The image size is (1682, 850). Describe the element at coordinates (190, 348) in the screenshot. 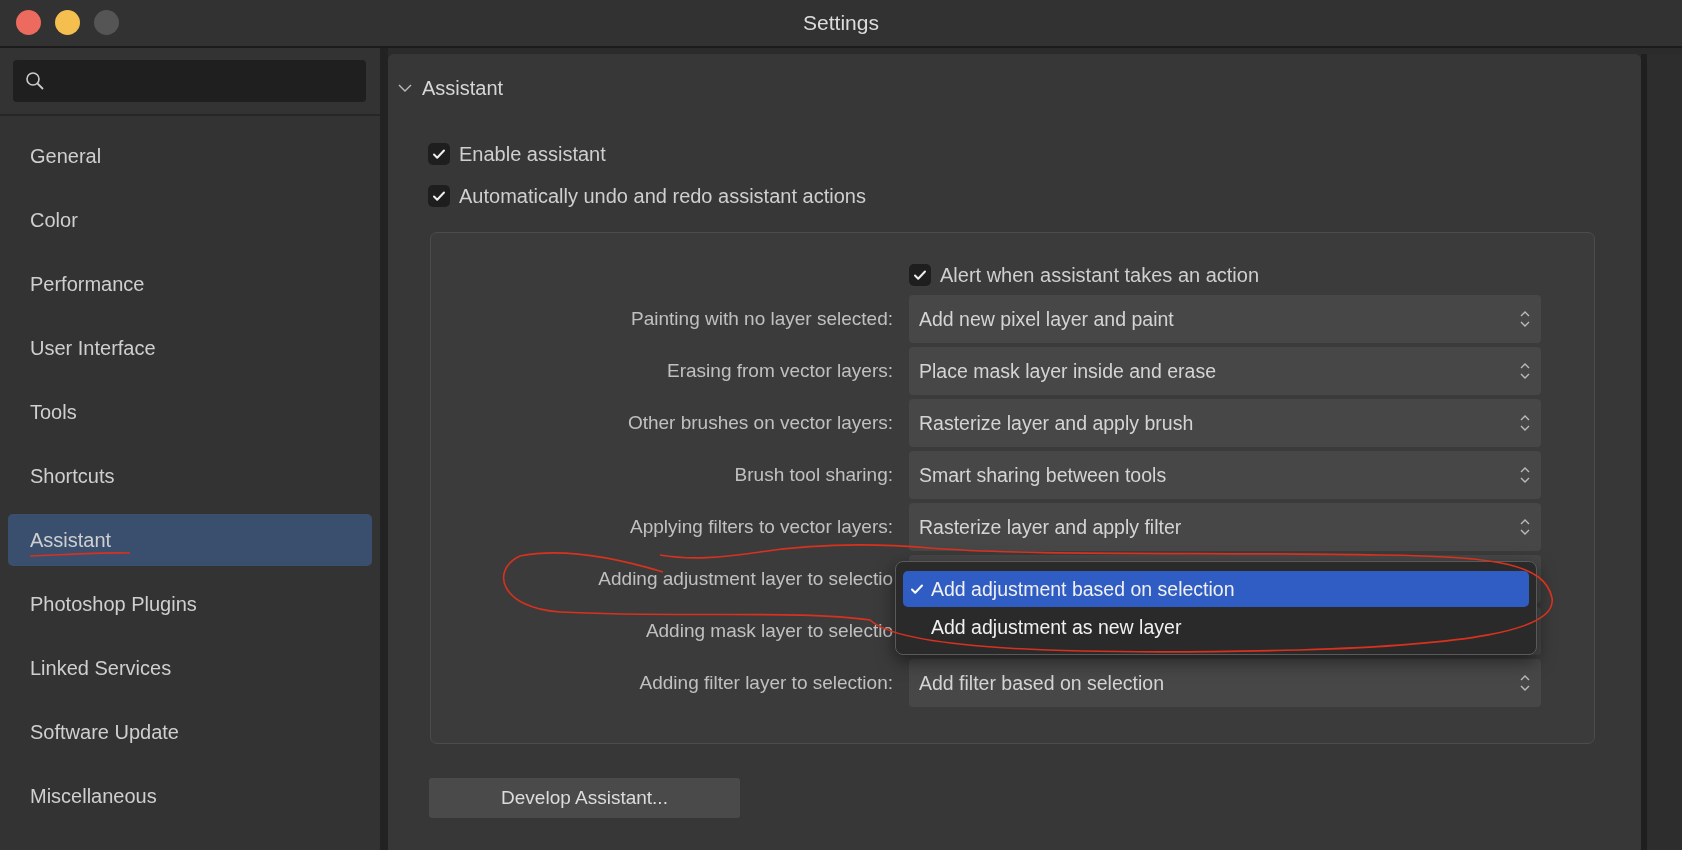

I see `sidebar-item: User Interface` at that location.